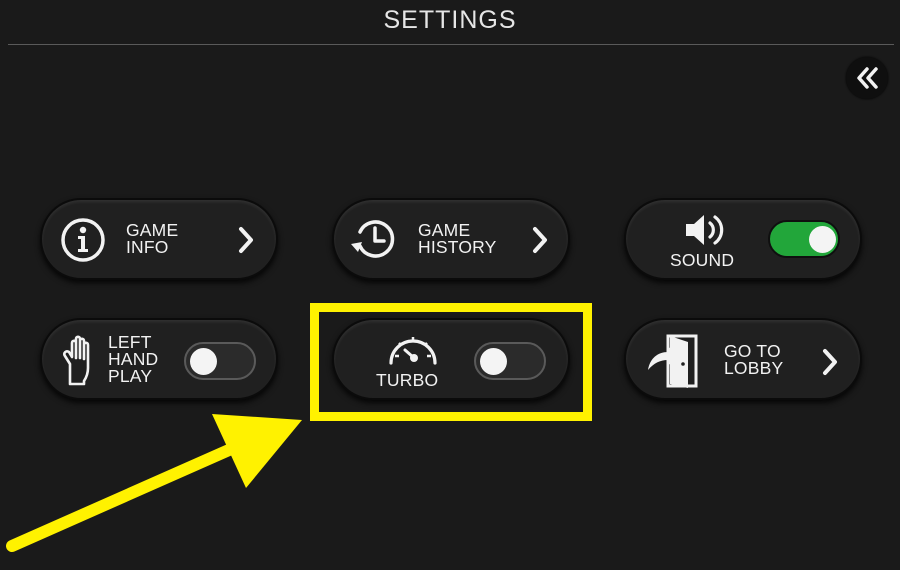 The width and height of the screenshot is (900, 570). I want to click on exit-door-icon, so click(673, 361).